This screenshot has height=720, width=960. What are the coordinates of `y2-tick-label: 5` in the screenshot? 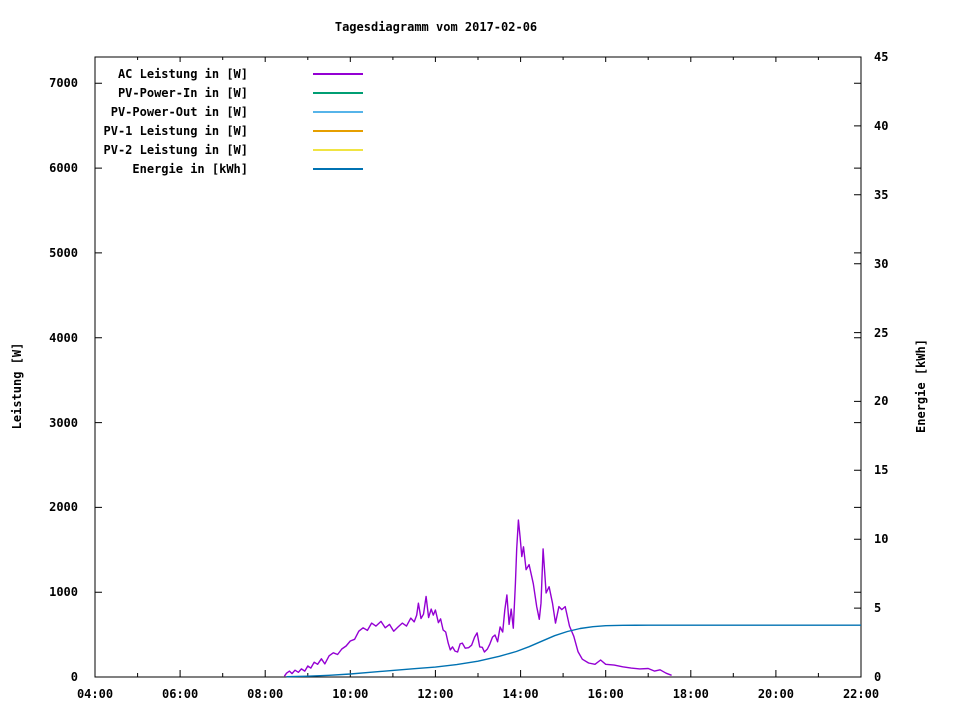 It's located at (878, 608).